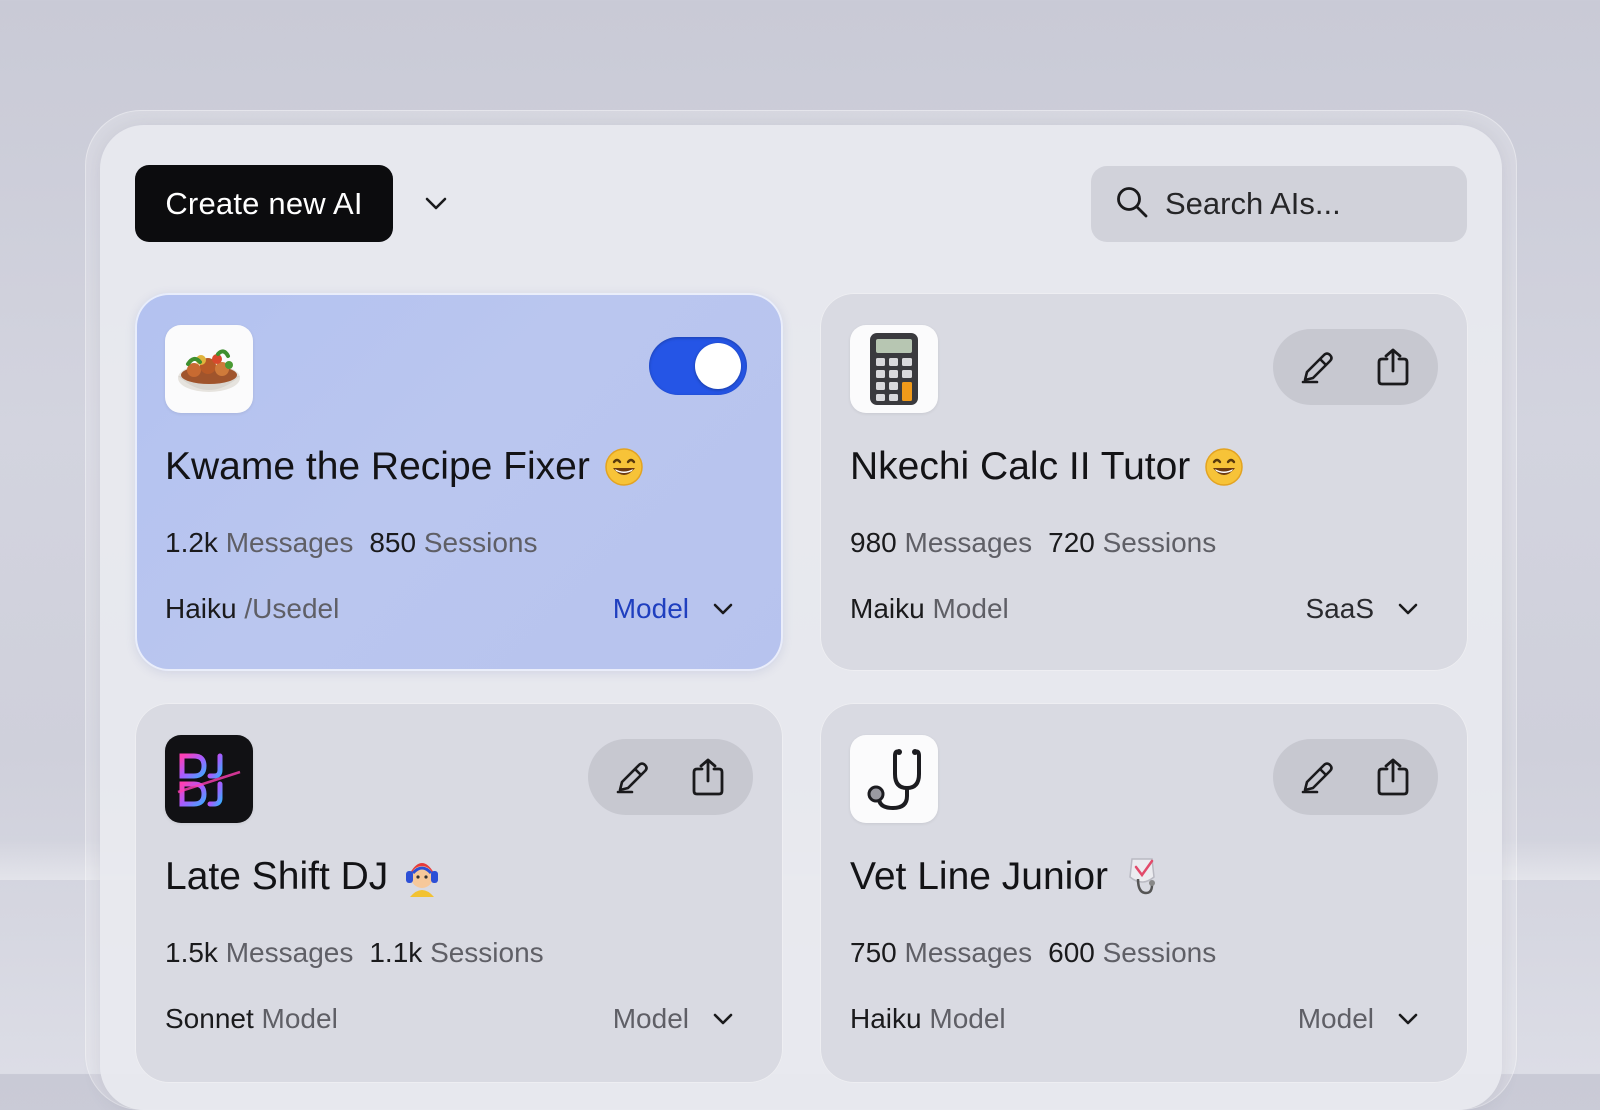 This screenshot has height=1110, width=1600. Describe the element at coordinates (191, 952) in the screenshot. I see `messages-count: 1.5k` at that location.